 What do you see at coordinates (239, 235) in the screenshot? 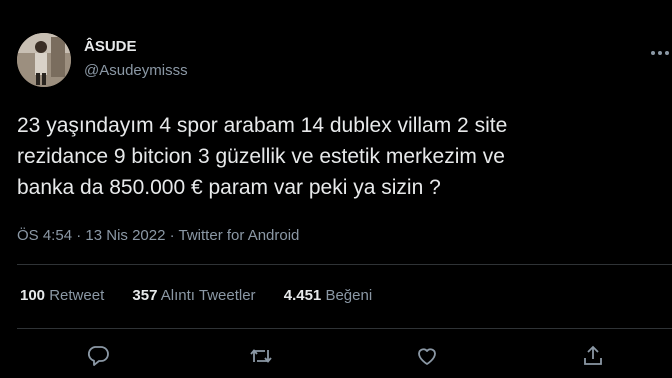
I see `tweet-client: Twitter for Android` at bounding box center [239, 235].